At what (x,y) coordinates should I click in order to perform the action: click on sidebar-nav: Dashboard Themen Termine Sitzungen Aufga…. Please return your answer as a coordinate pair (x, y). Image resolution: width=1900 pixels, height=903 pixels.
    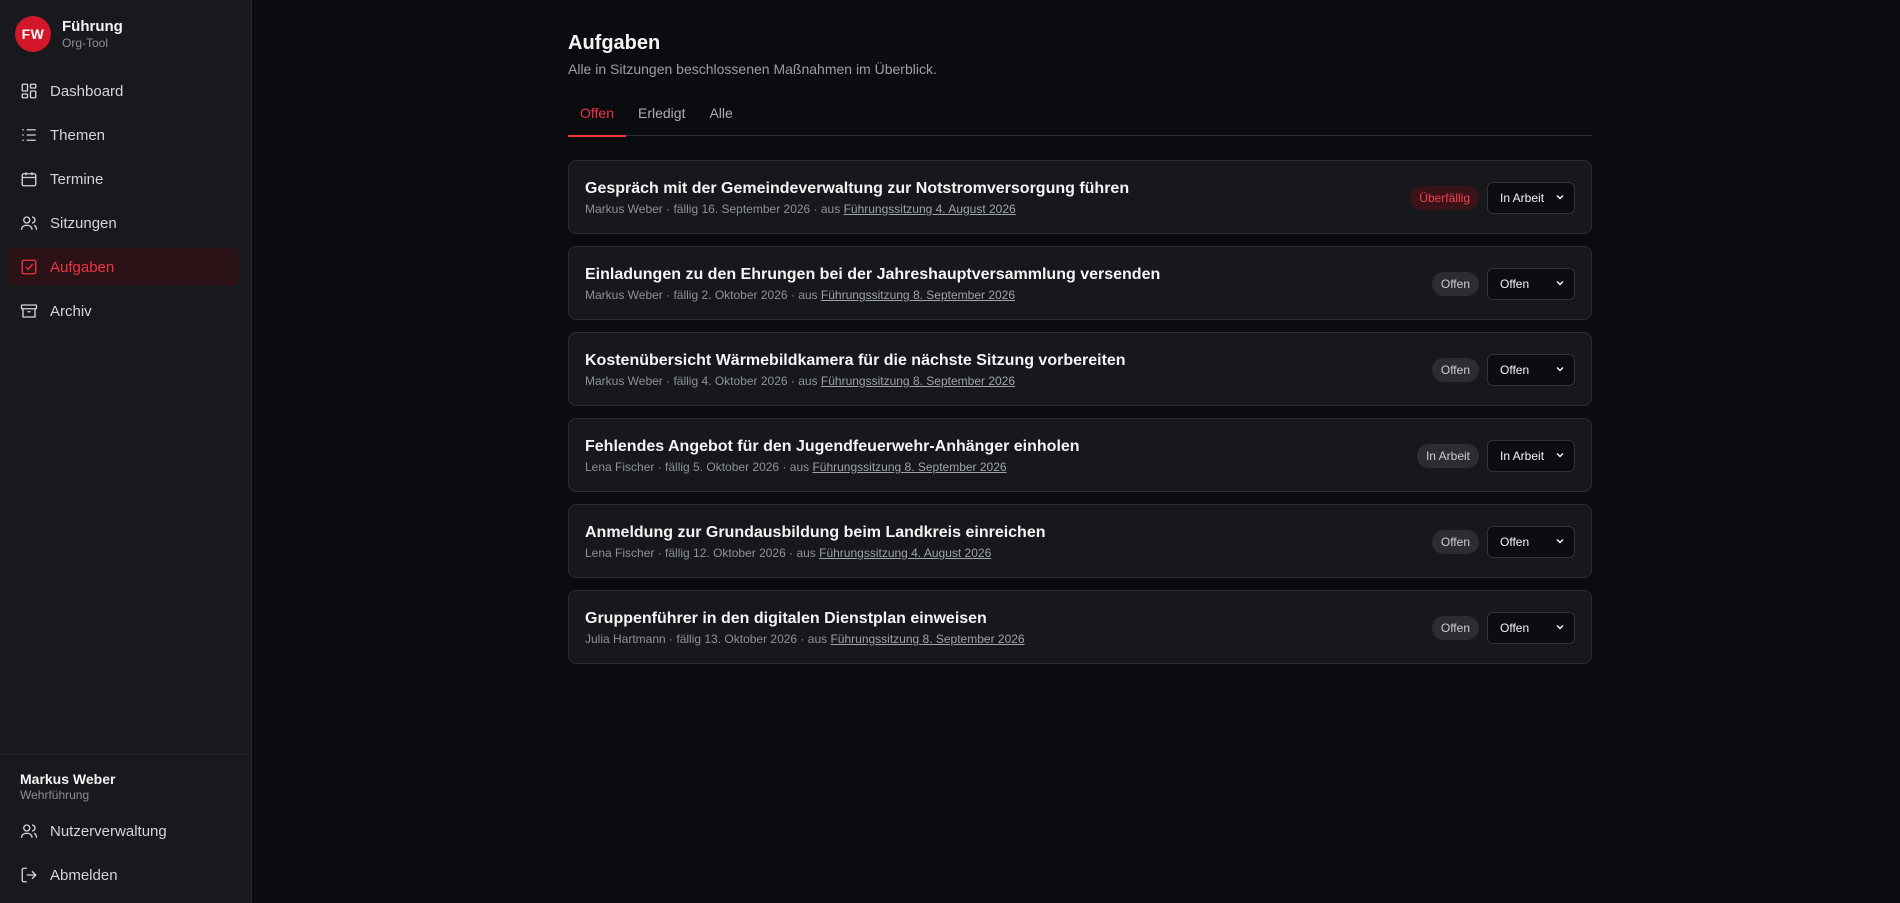
    Looking at the image, I should click on (123, 204).